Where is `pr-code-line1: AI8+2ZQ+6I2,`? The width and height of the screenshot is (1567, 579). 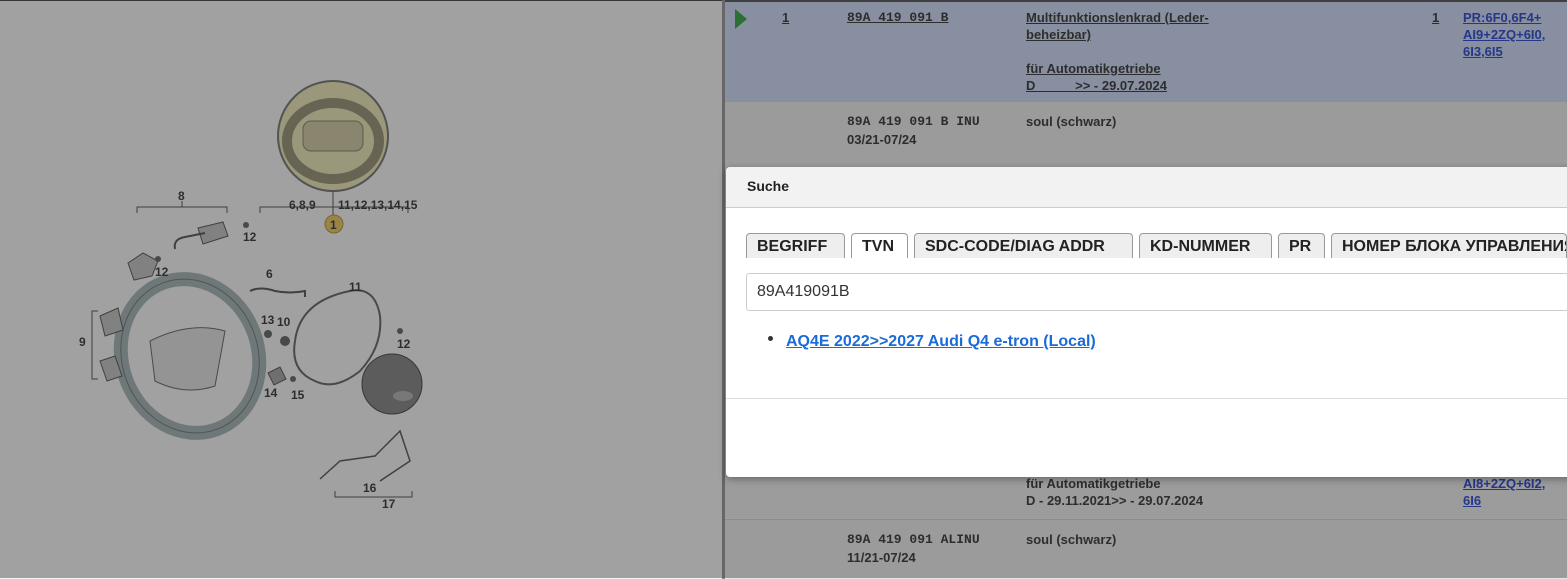
pr-code-line1: AI8+2ZQ+6I2, is located at coordinates (1504, 483).